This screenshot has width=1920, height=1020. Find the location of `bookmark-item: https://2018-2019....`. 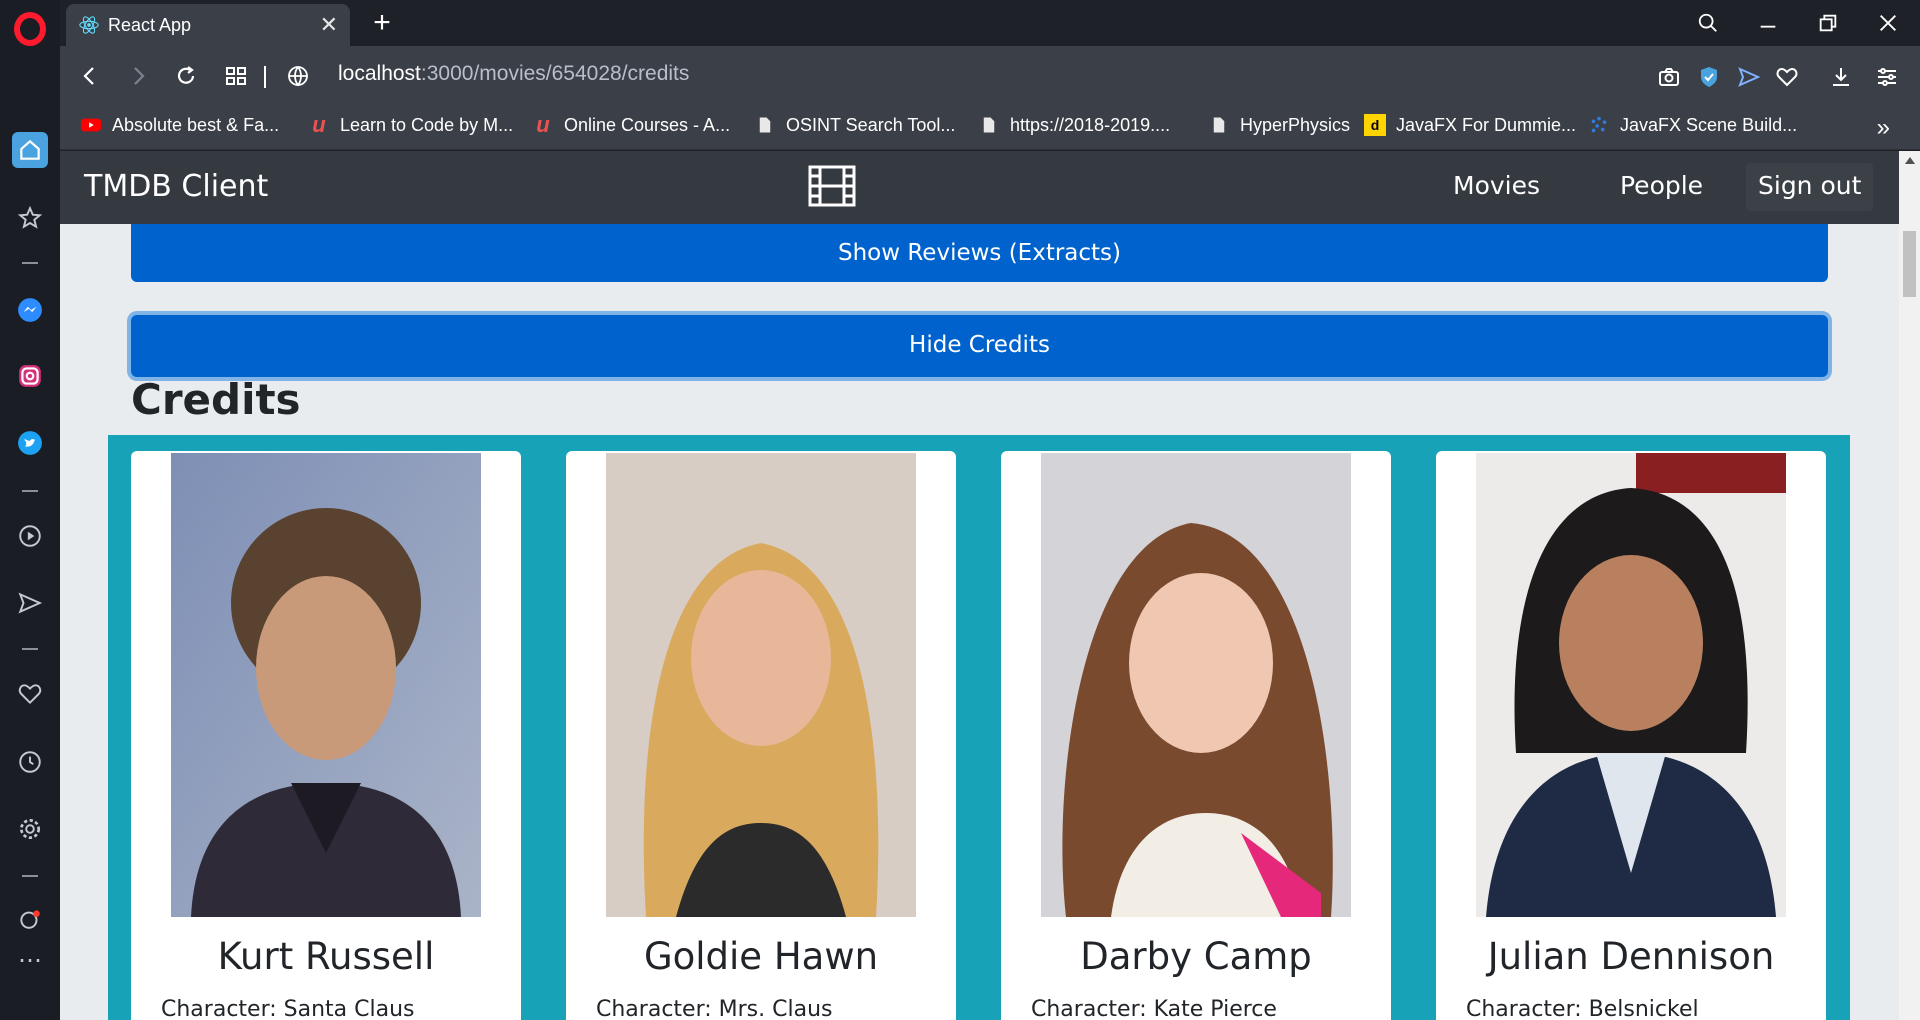

bookmark-item: https://2018-2019.... is located at coordinates (1074, 125).